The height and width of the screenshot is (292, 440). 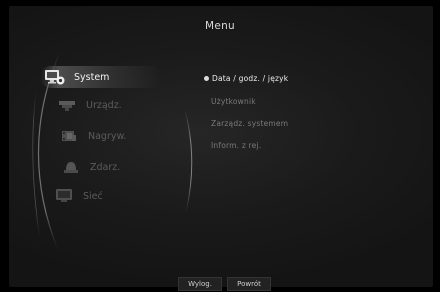 What do you see at coordinates (92, 77) in the screenshot?
I see `sidebar-item-label: System` at bounding box center [92, 77].